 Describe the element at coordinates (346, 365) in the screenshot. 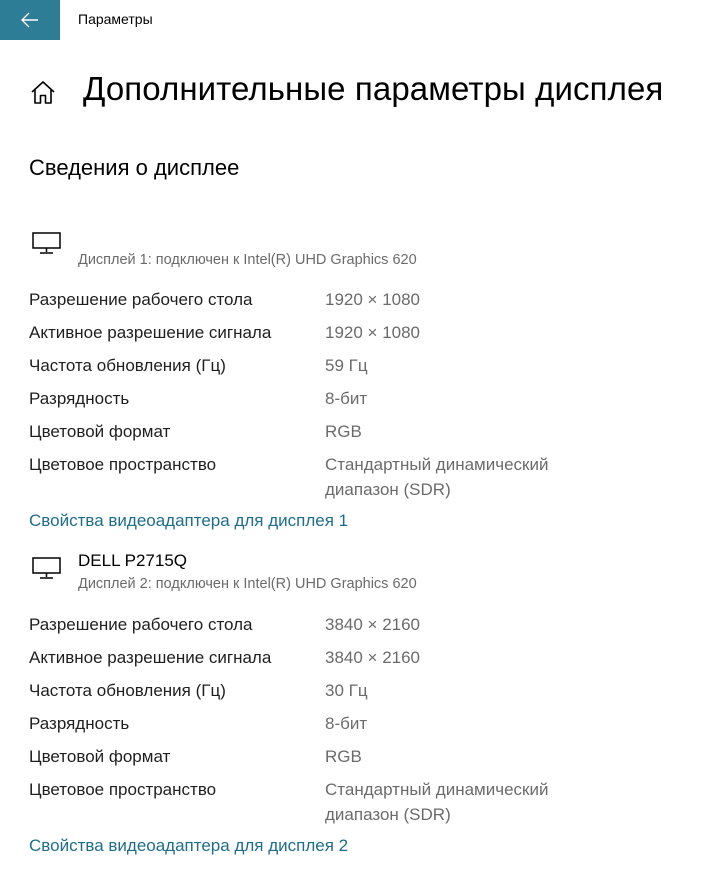

I see `info-value: 59 Гц` at that location.